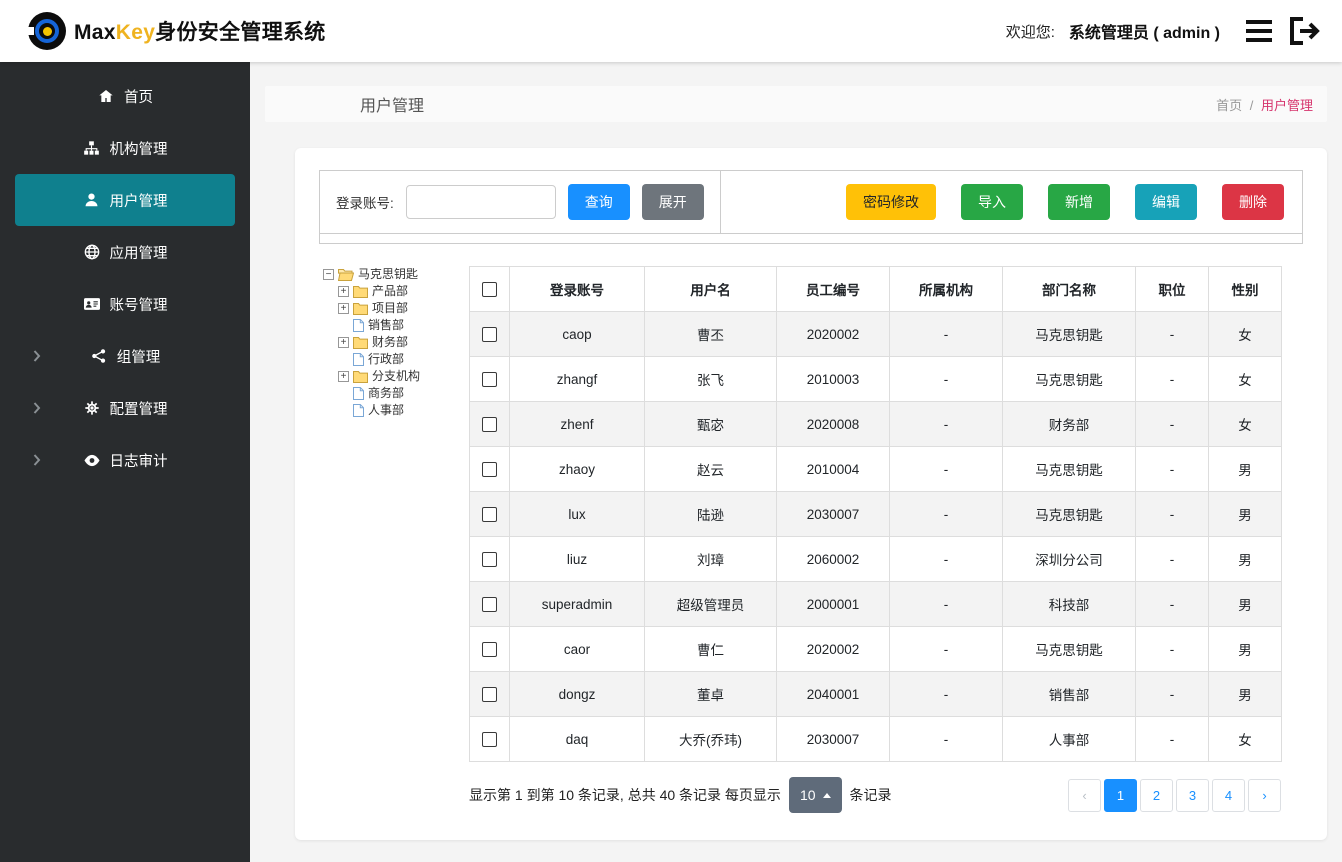  Describe the element at coordinates (1156, 795) in the screenshot. I see `pagination-page-2: 2` at that location.